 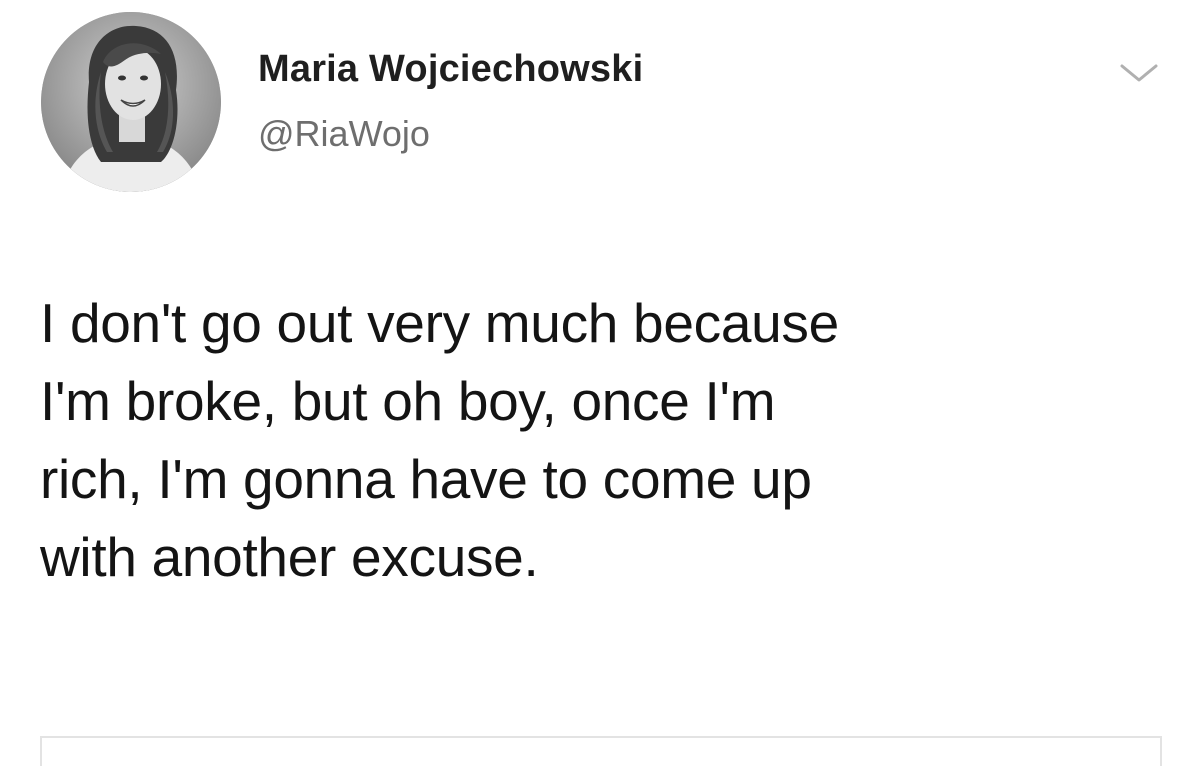 What do you see at coordinates (344, 134) in the screenshot?
I see `author-handle: @RiaWojo` at bounding box center [344, 134].